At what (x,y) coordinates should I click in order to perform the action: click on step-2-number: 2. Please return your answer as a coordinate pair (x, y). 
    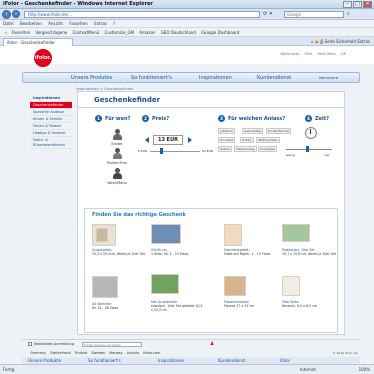
    Looking at the image, I should click on (145, 118).